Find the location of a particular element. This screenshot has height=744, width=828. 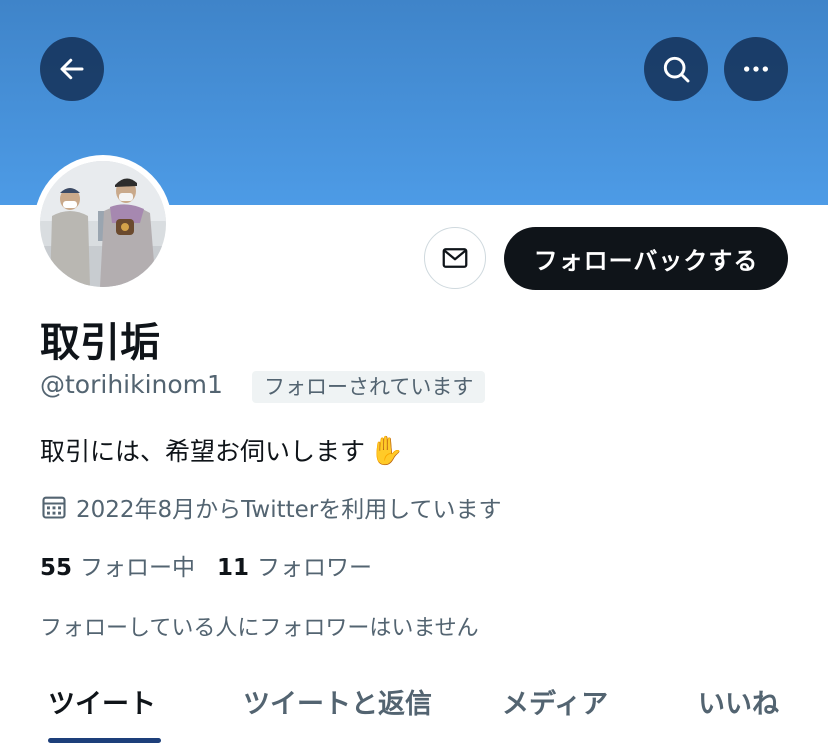

avatar-image is located at coordinates (103, 224).